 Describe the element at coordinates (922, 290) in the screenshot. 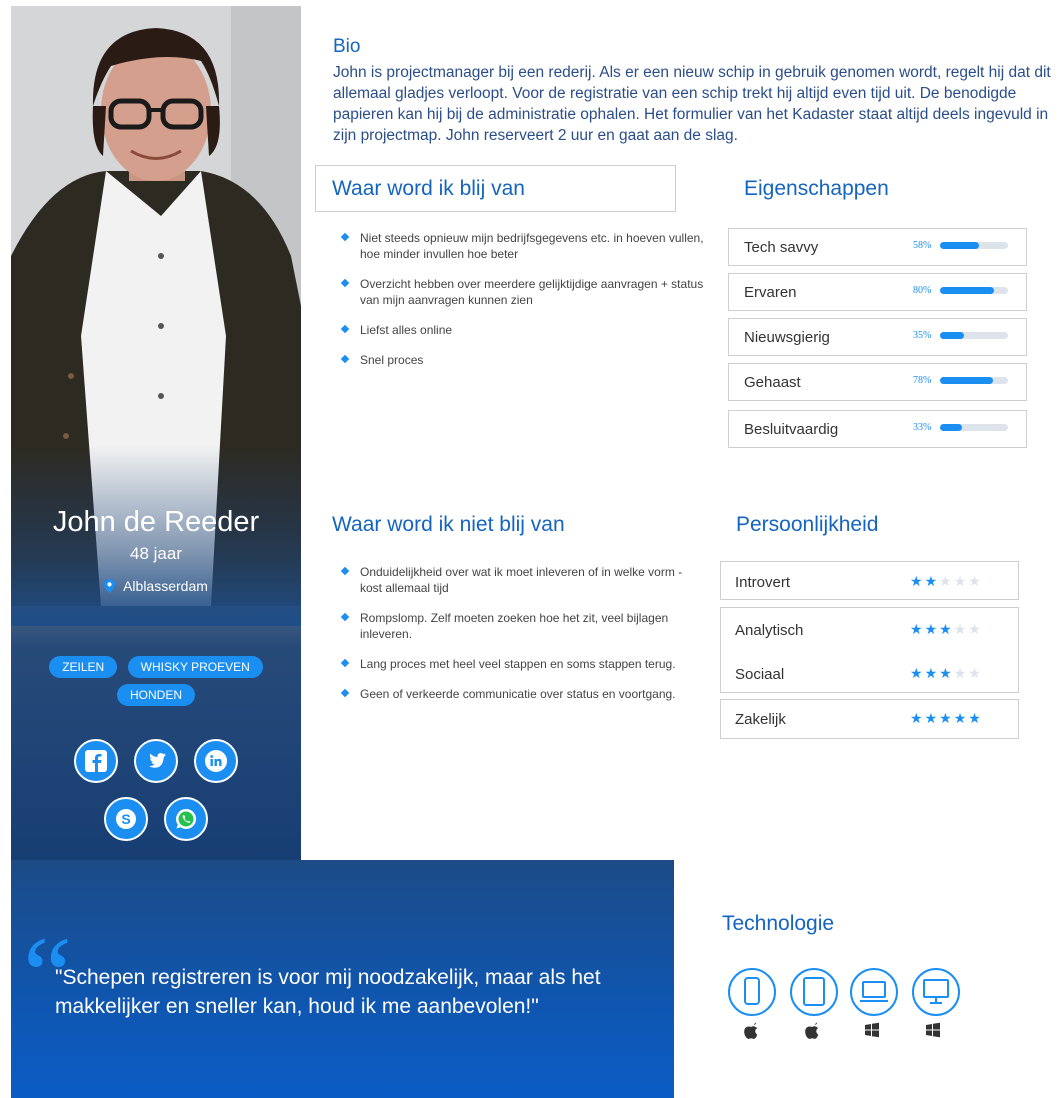

I see `trait-percent: 80%` at that location.